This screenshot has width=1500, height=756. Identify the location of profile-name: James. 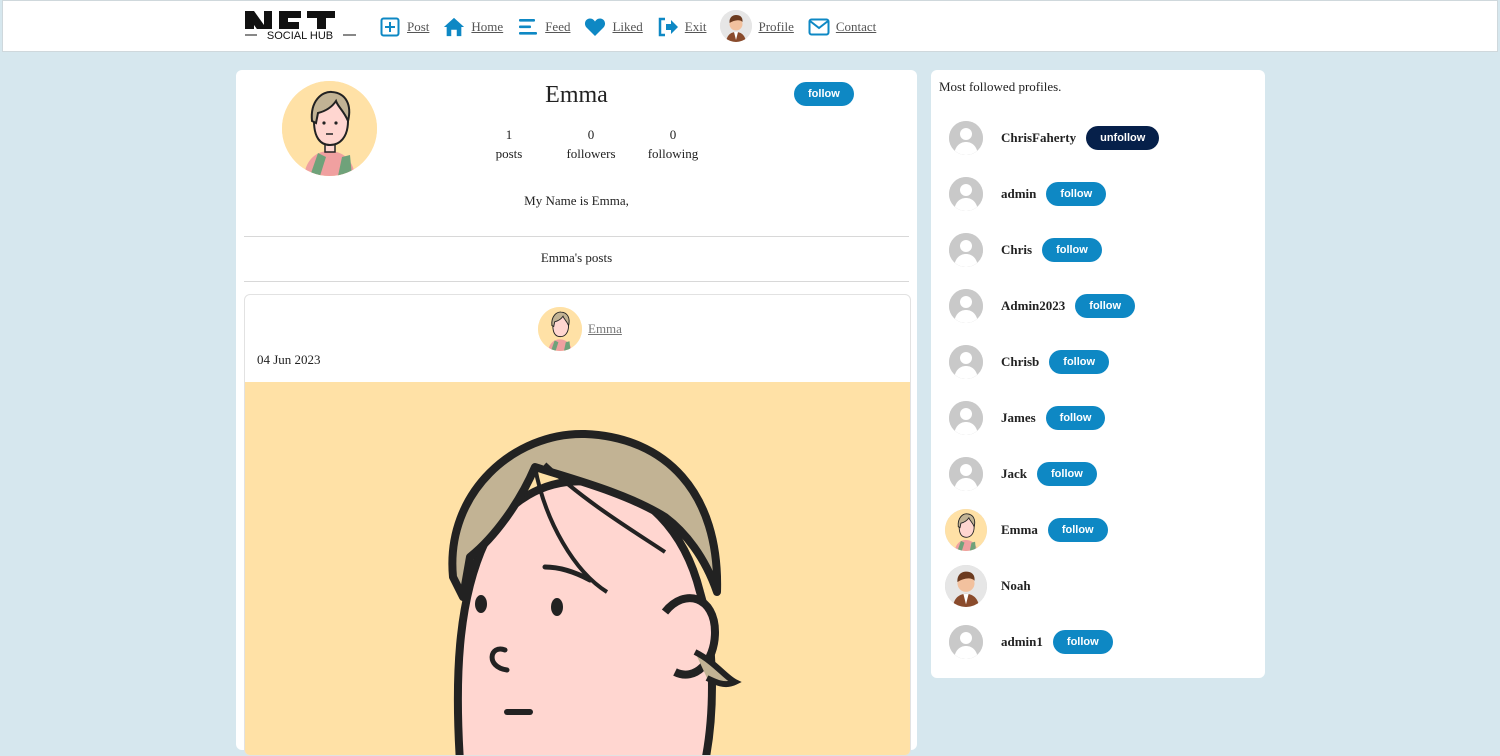
(1018, 418).